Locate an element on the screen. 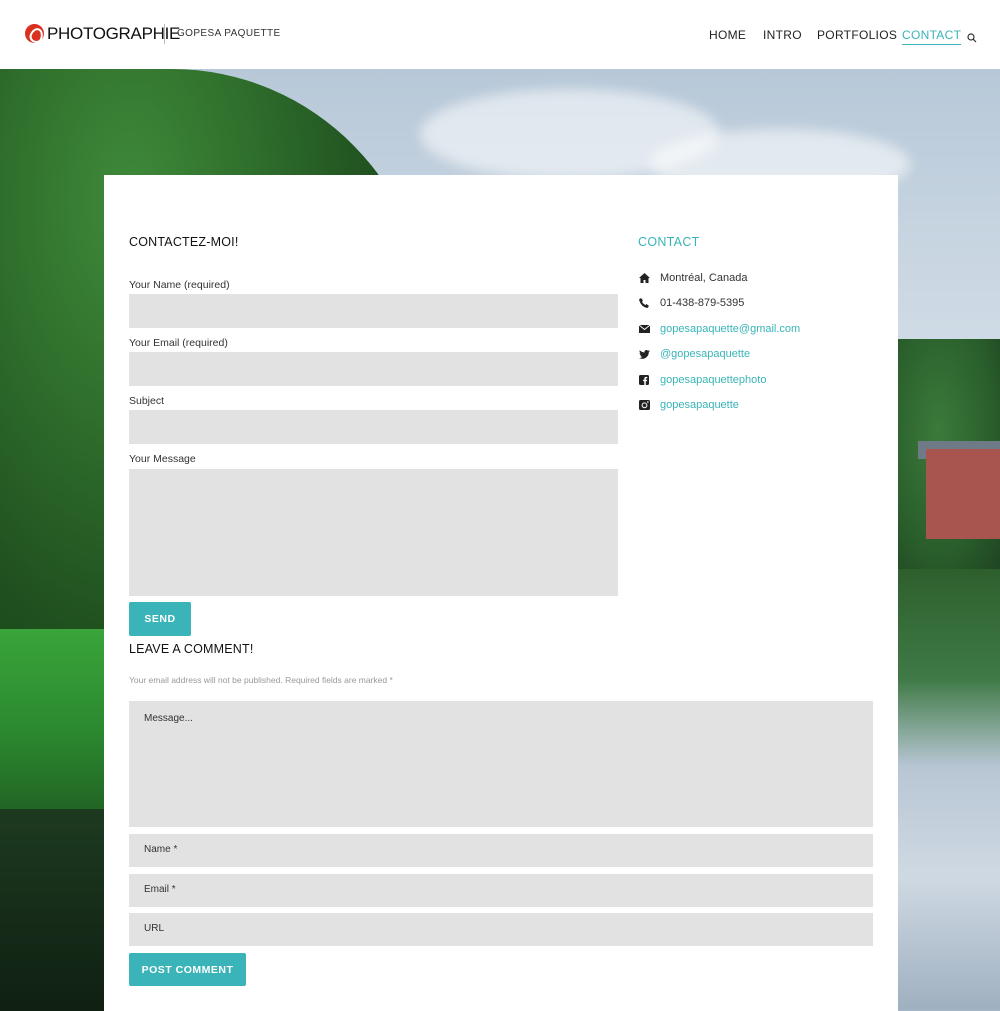 The width and height of the screenshot is (1000, 1011). name-field is located at coordinates (373, 311).